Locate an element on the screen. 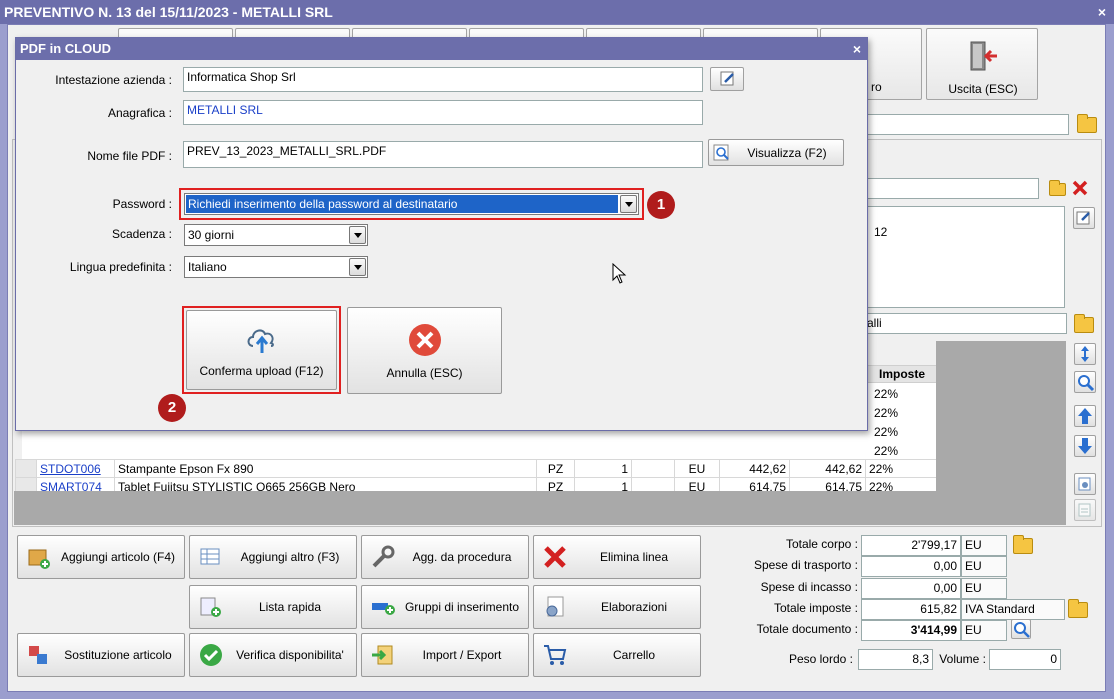 This screenshot has height=699, width=1114. total-body-value: 2'799,17 is located at coordinates (911, 545).